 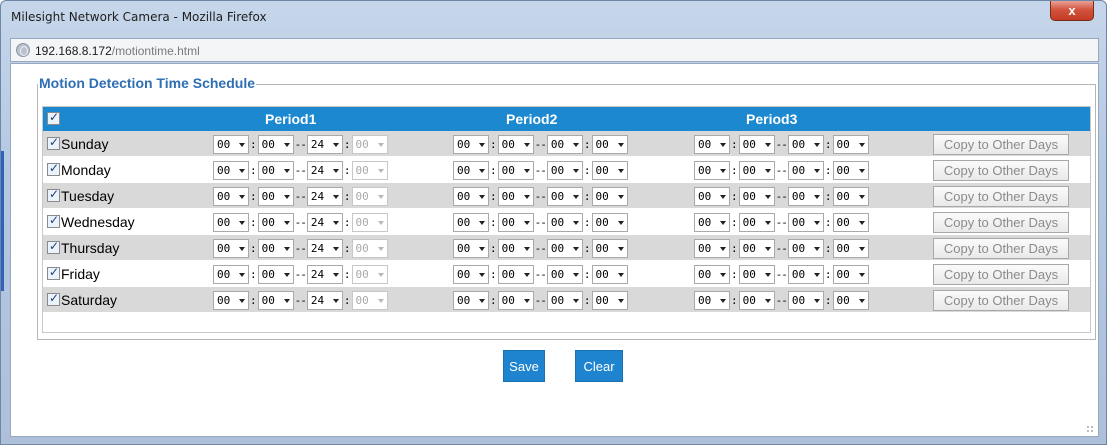 I want to click on day-checkbox-thursday, so click(x=53, y=246).